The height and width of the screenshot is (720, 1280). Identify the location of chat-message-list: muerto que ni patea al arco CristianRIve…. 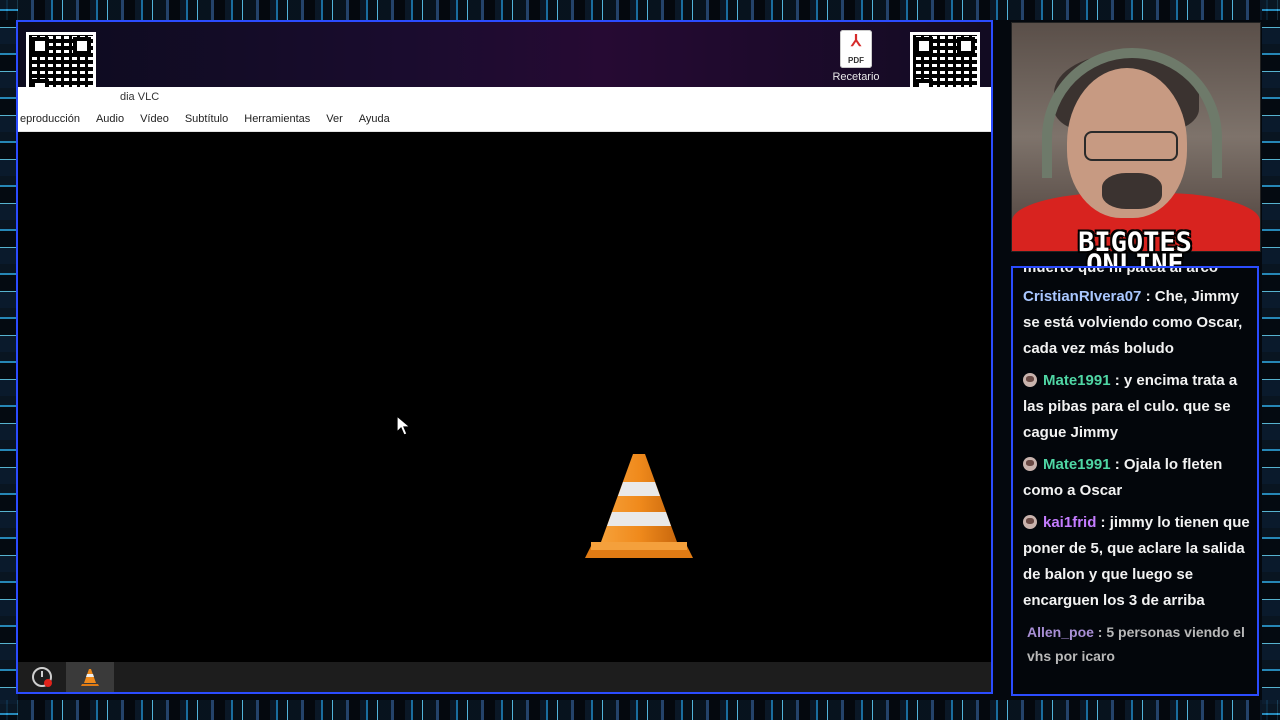
(1137, 471).